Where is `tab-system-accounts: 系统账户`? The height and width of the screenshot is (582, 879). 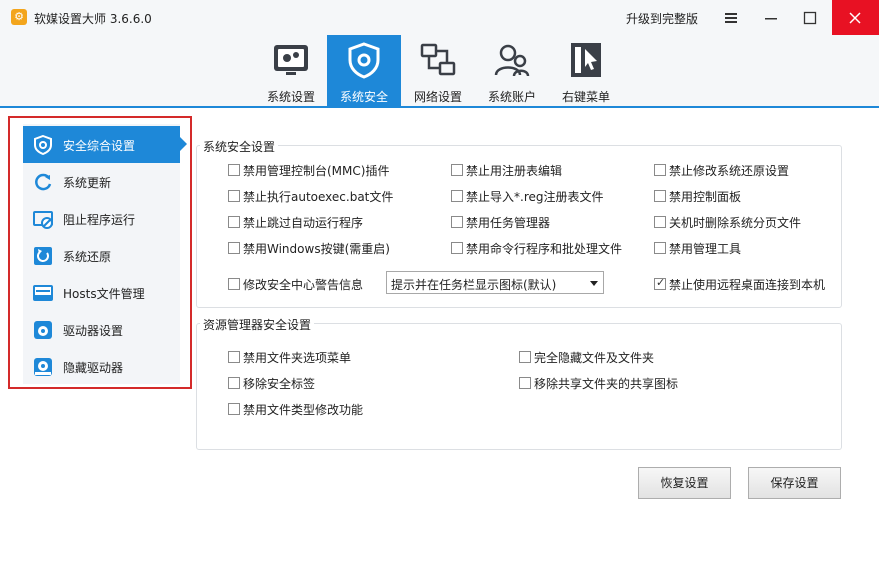
tab-system-accounts: 系统账户 is located at coordinates (512, 70).